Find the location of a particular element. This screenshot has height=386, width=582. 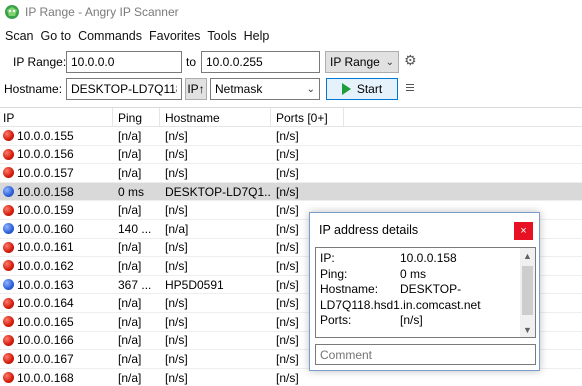

column-ip: IP is located at coordinates (56, 117).